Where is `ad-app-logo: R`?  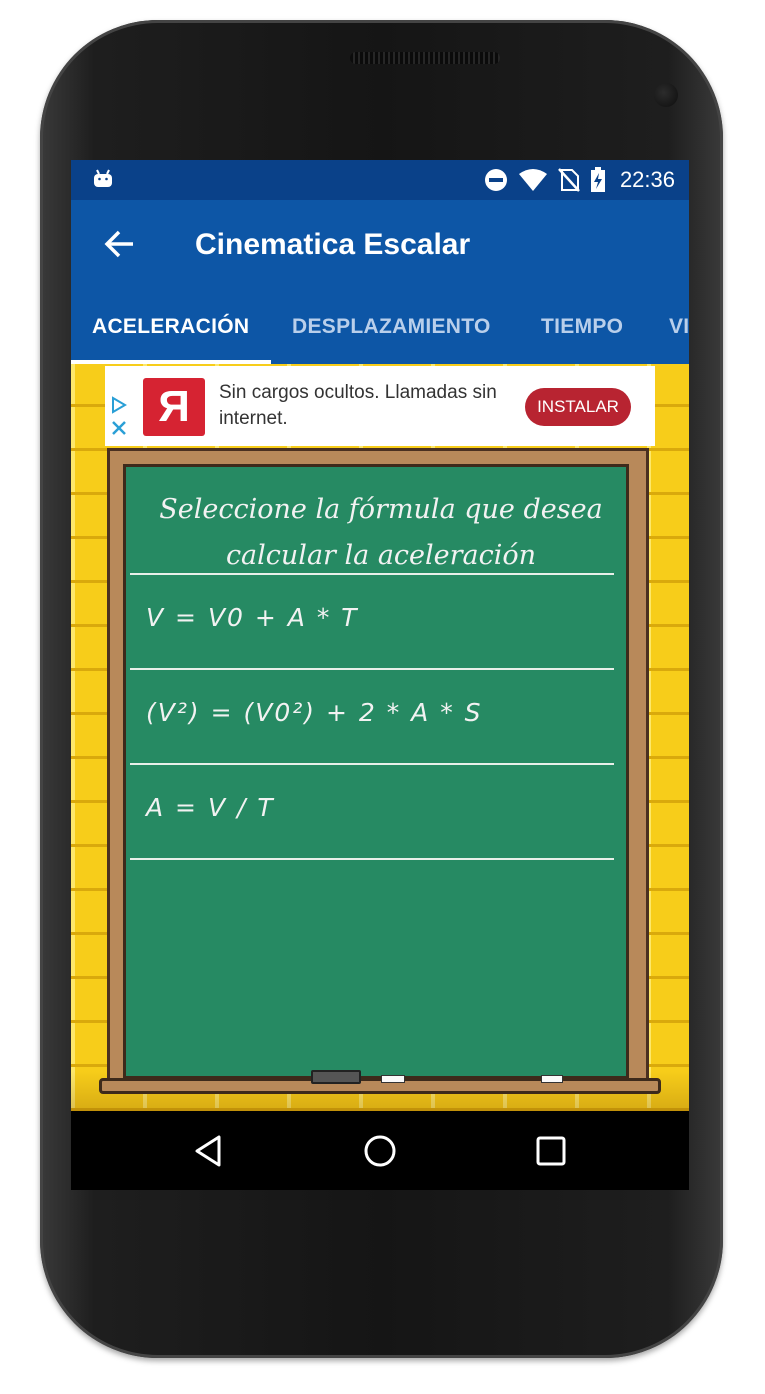
ad-app-logo: R is located at coordinates (174, 407).